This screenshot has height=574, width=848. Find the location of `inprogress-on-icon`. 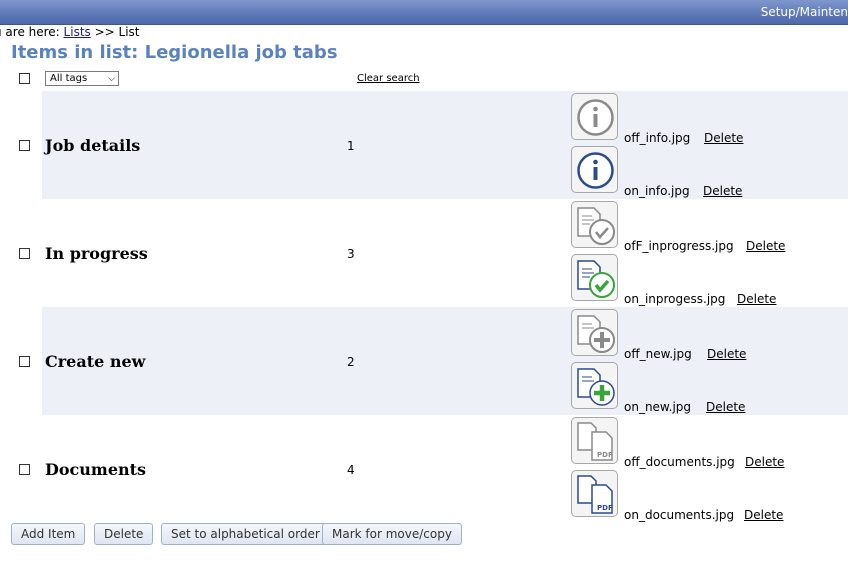

inprogress-on-icon is located at coordinates (594, 277).